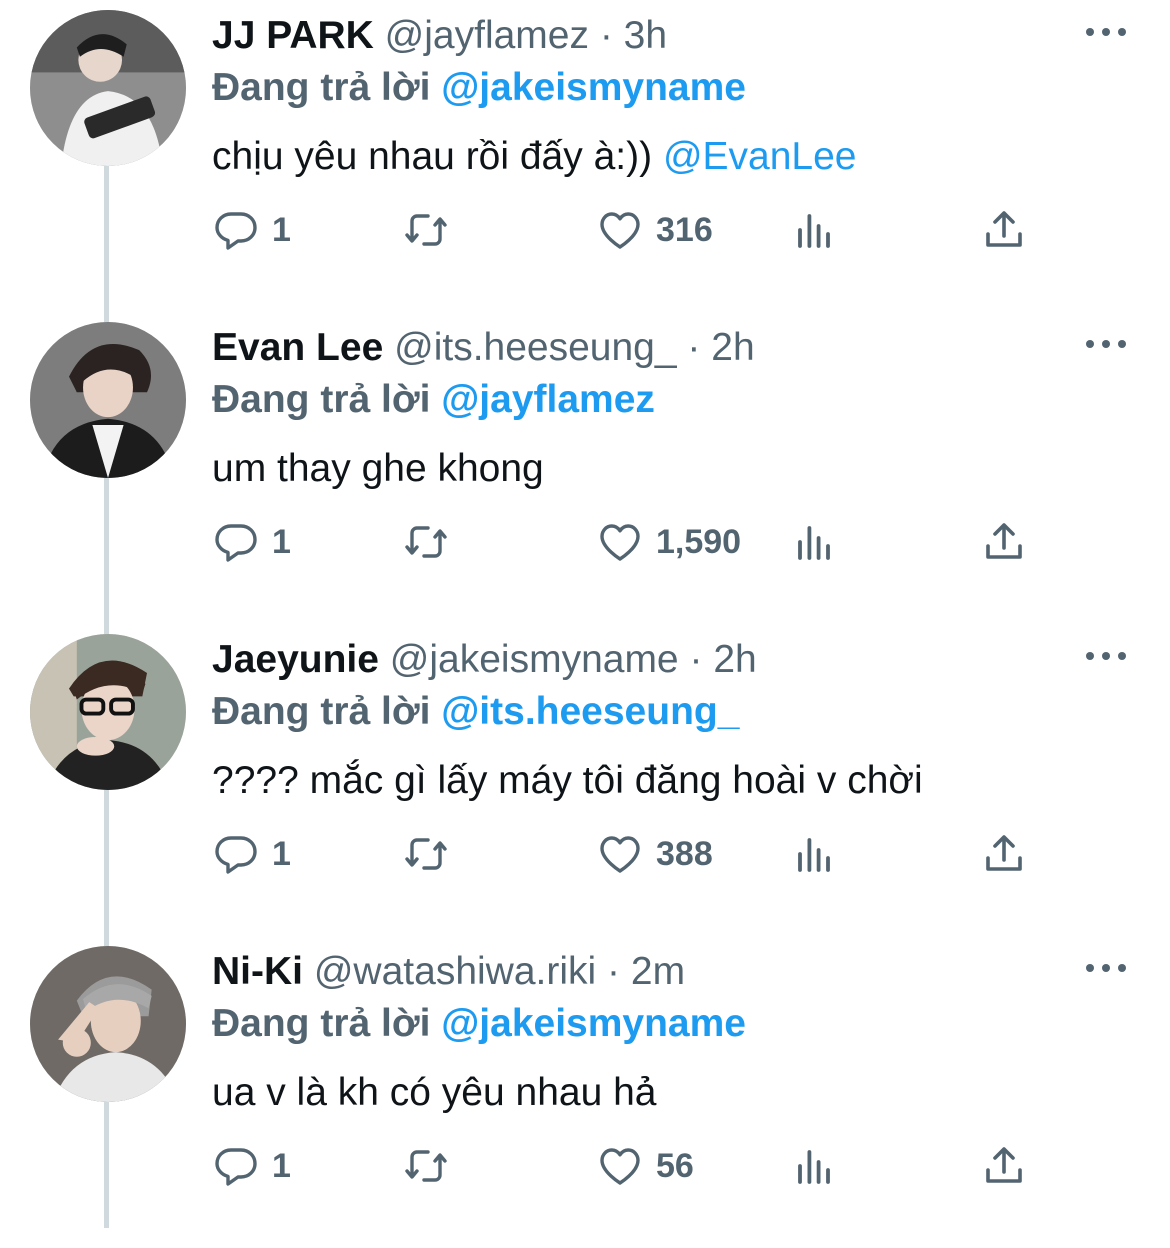 Image resolution: width=1170 pixels, height=1248 pixels. I want to click on display-name: Jaeyunie, so click(295, 659).